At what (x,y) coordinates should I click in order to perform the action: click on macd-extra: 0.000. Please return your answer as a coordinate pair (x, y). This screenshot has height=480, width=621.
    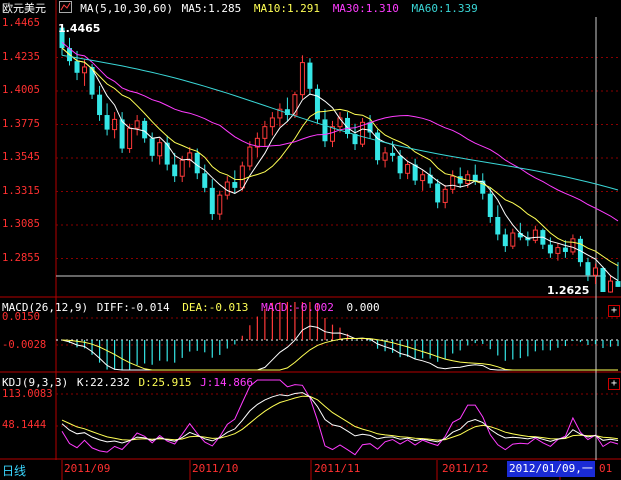
    Looking at the image, I should click on (363, 307).